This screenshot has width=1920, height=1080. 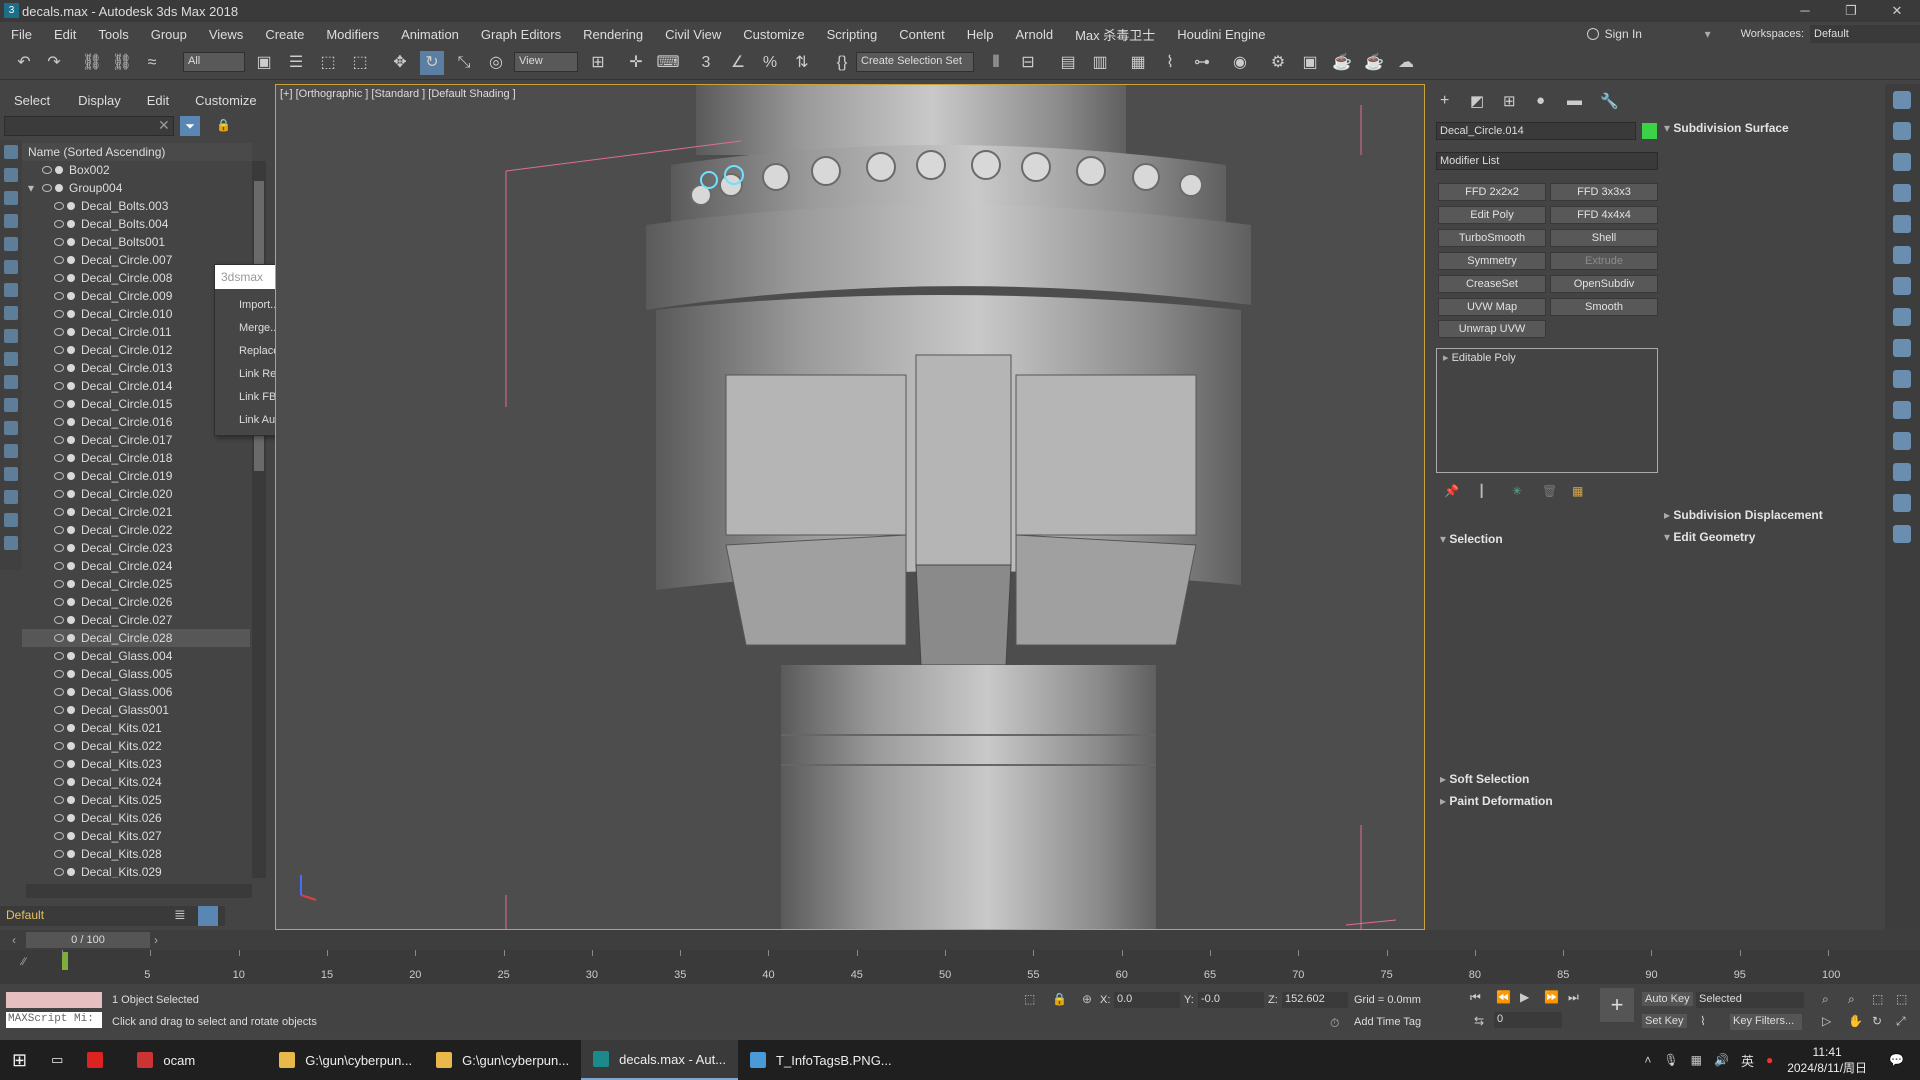 I want to click on sign-in-button: Sign In, so click(x=1655, y=34).